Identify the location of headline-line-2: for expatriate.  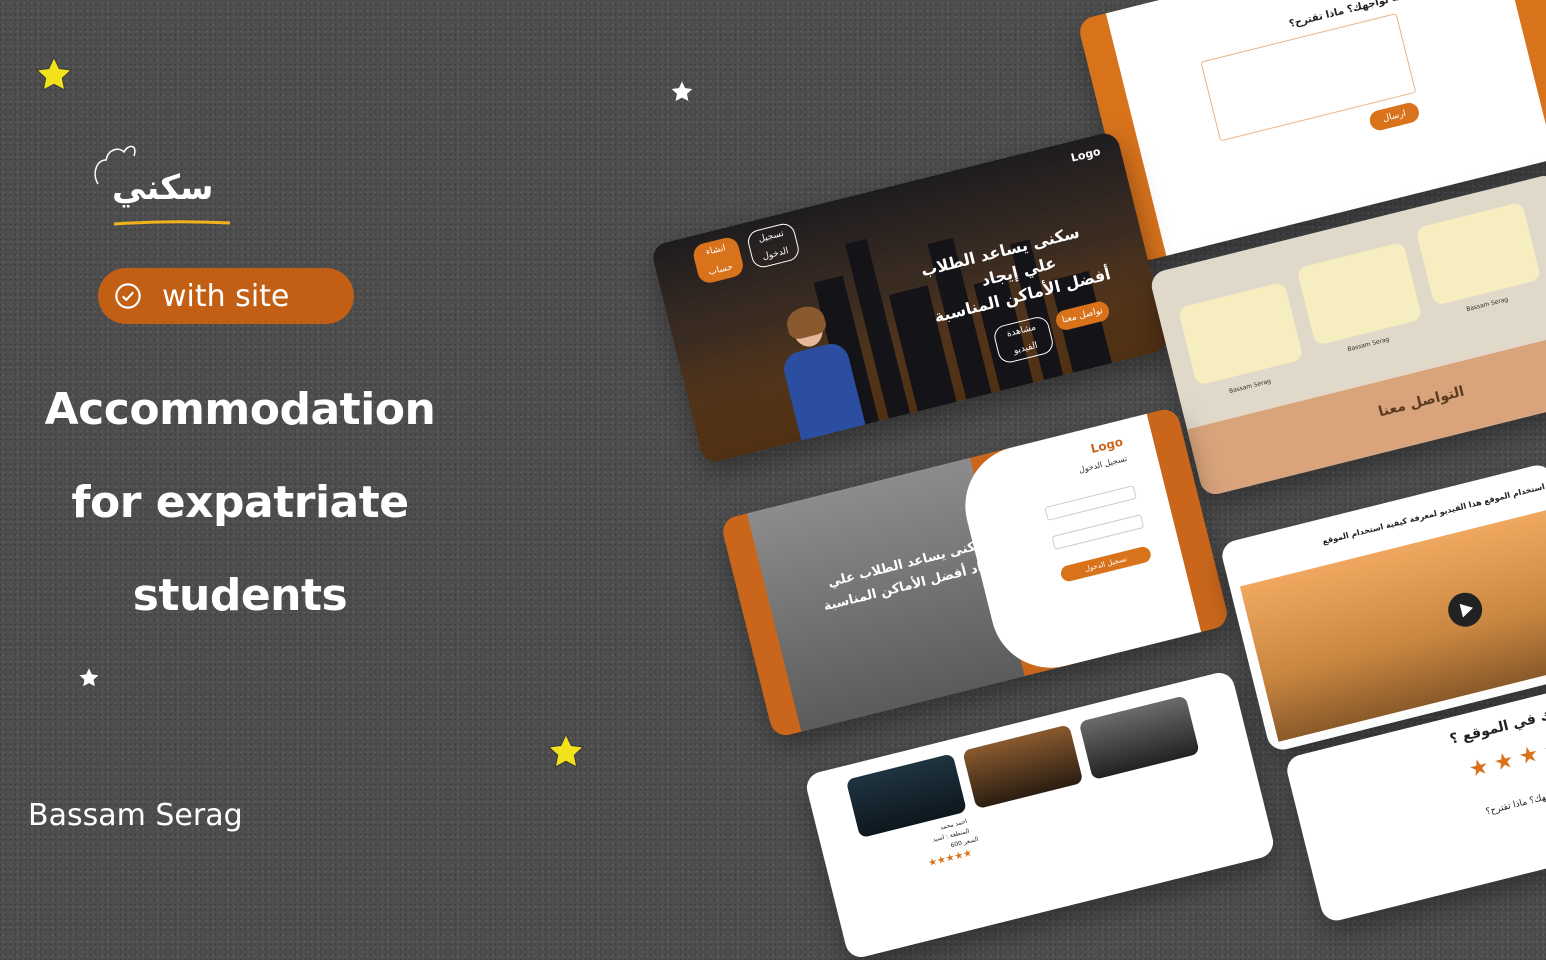
(240, 502).